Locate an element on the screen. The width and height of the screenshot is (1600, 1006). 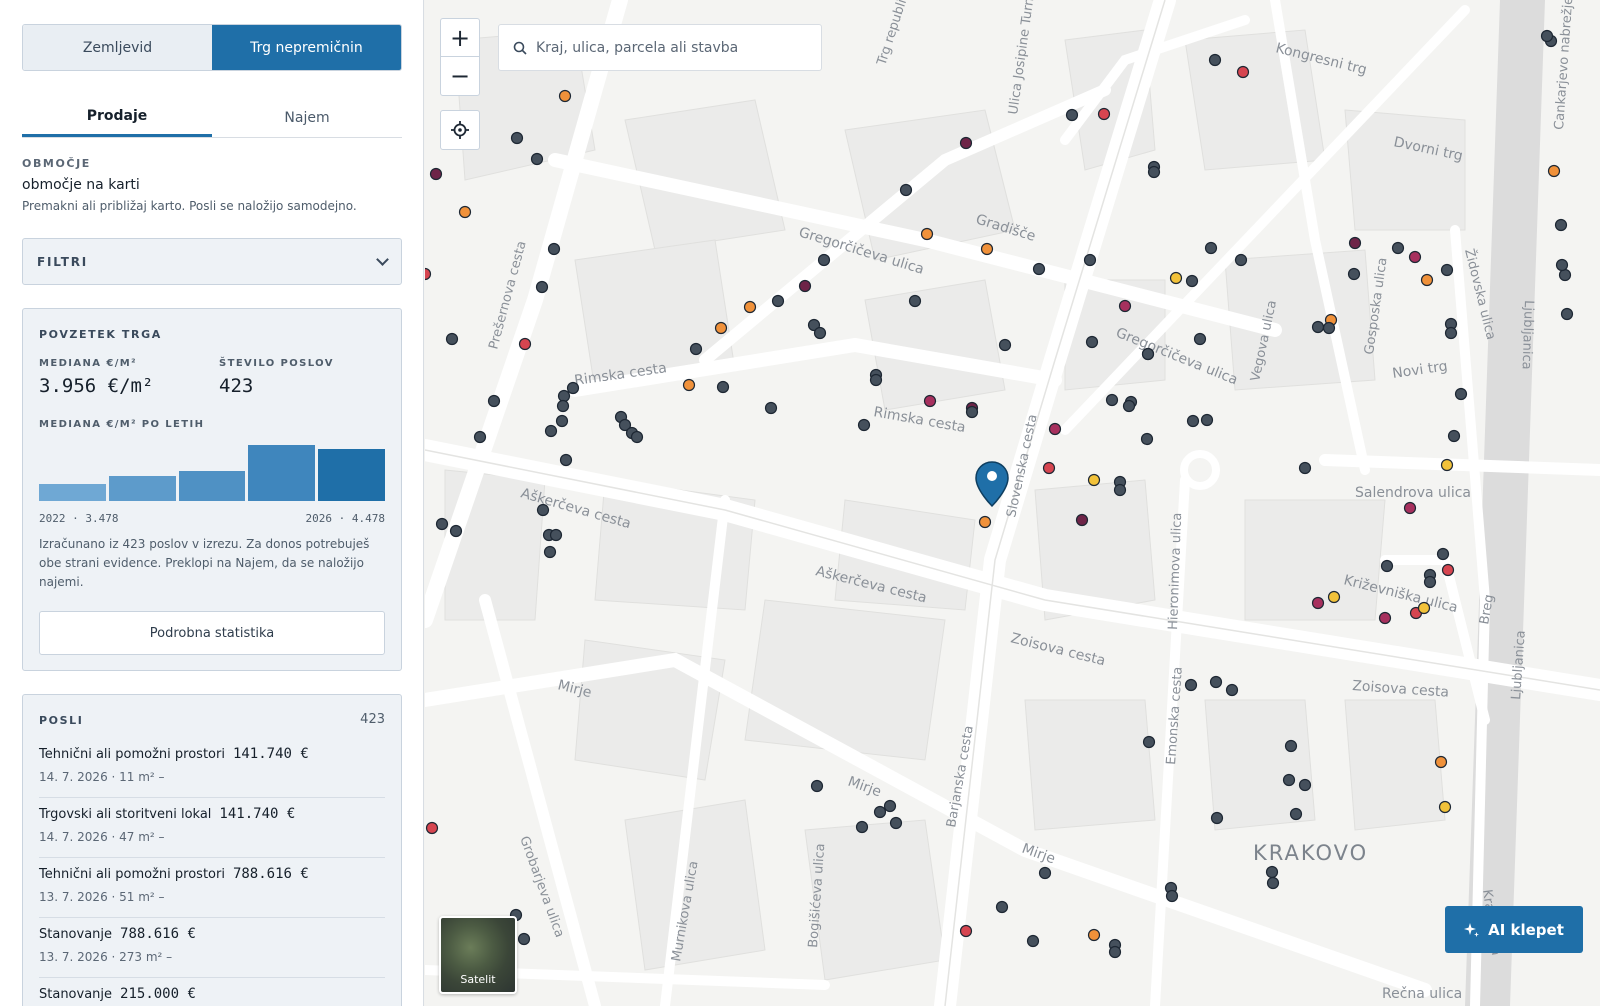
tab-sales: Prodaje is located at coordinates (117, 117).